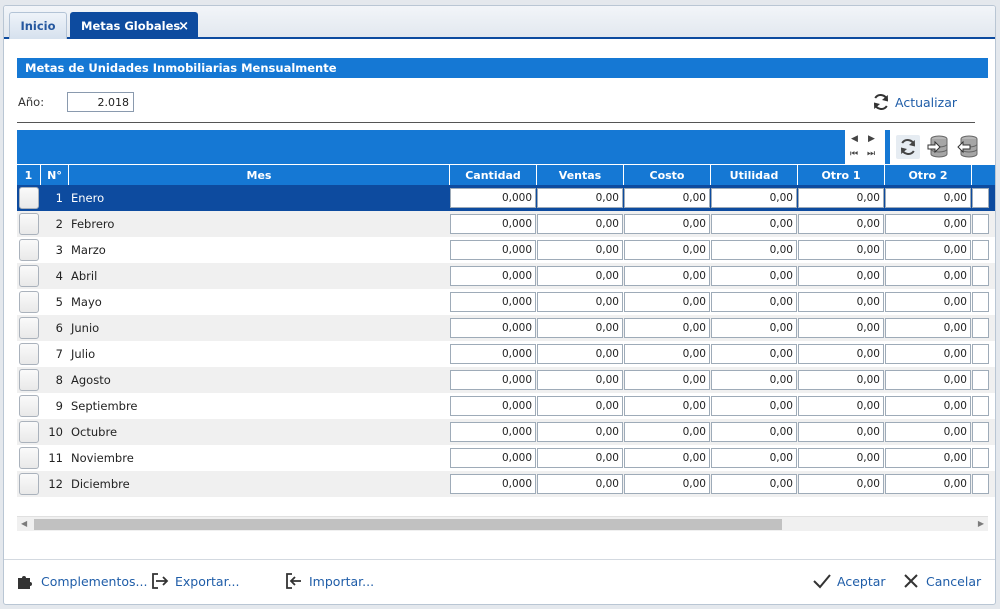  Describe the element at coordinates (55, 175) in the screenshot. I see `header-n: N°` at that location.